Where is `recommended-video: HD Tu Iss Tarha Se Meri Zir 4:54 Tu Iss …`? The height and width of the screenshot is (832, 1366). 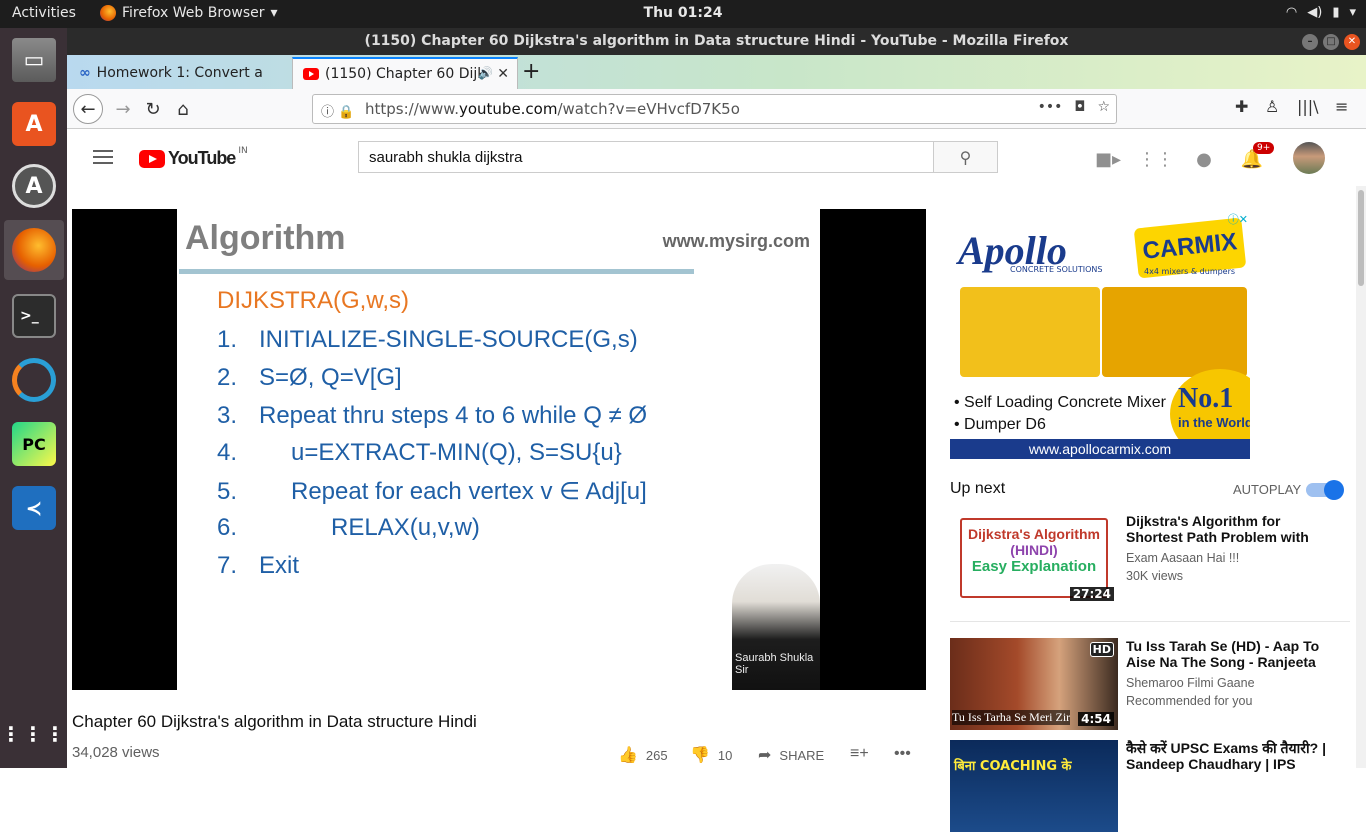
recommended-video: HD Tu Iss Tarha Se Meri Zir 4:54 Tu Iss … is located at coordinates (1150, 684).